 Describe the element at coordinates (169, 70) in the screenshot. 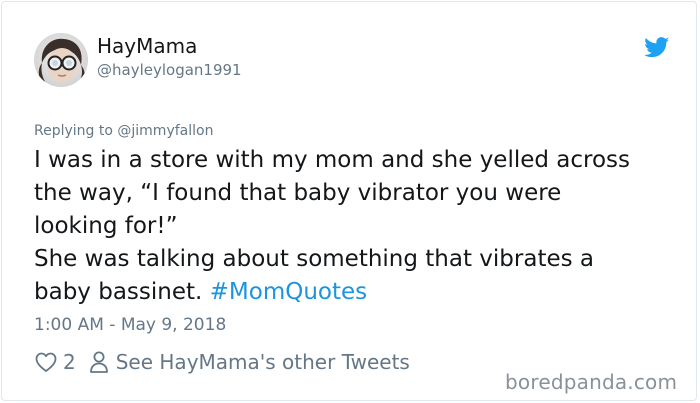

I see `user-handle: @hayleylogan1991` at that location.